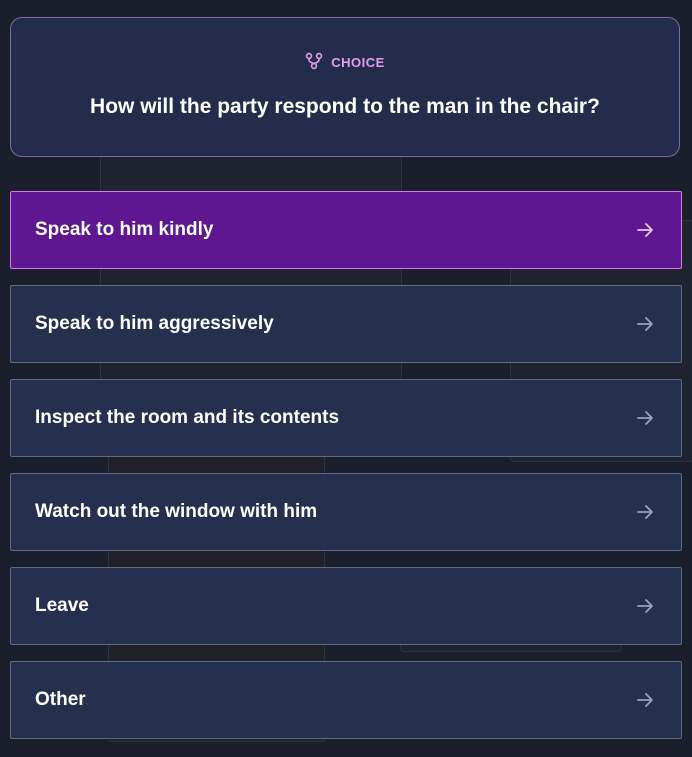 The height and width of the screenshot is (757, 692). Describe the element at coordinates (346, 418) in the screenshot. I see `choice-option-inspect-room: Inspect the room and its contents` at that location.